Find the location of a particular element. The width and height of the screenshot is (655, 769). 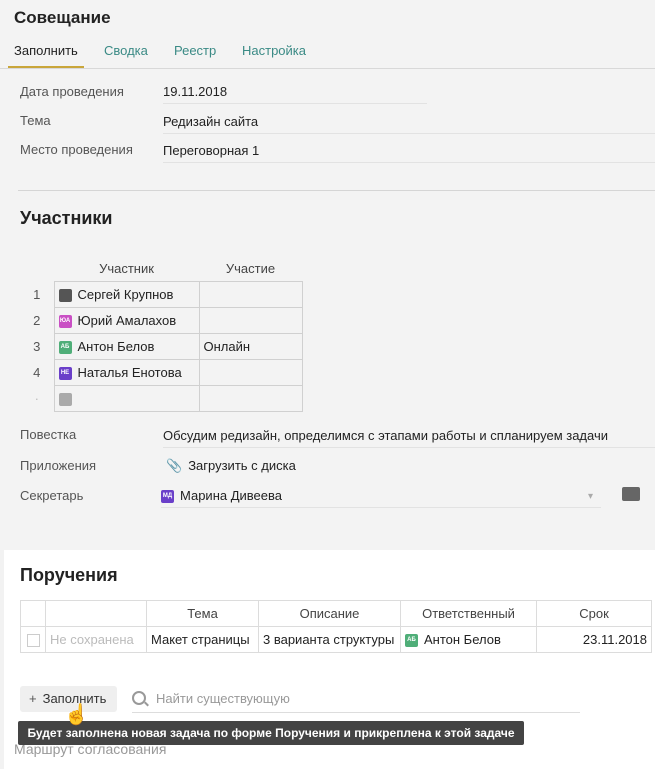

paperclip-icon: 📎 is located at coordinates (174, 465).